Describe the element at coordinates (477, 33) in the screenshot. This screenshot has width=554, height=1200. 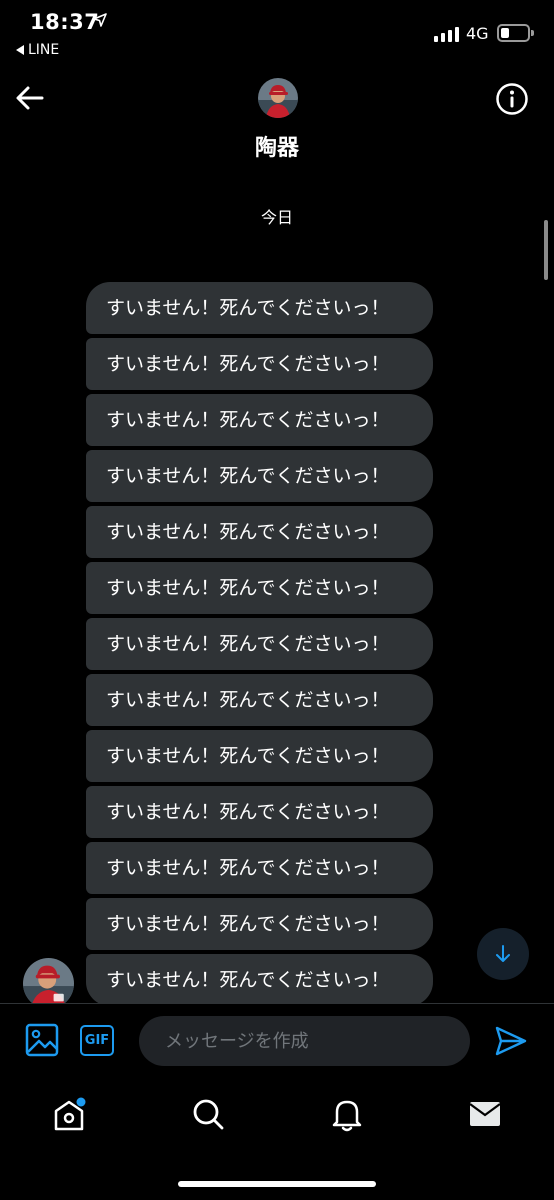
I see `network-type: 4G` at that location.